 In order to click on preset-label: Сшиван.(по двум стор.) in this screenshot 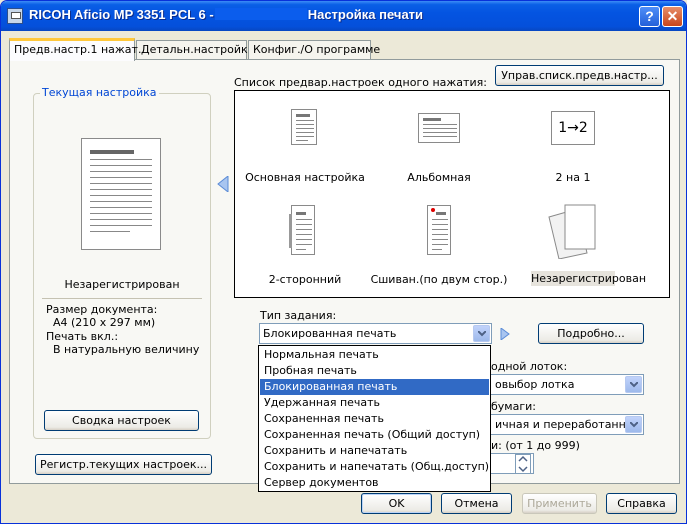, I will do `click(439, 279)`.